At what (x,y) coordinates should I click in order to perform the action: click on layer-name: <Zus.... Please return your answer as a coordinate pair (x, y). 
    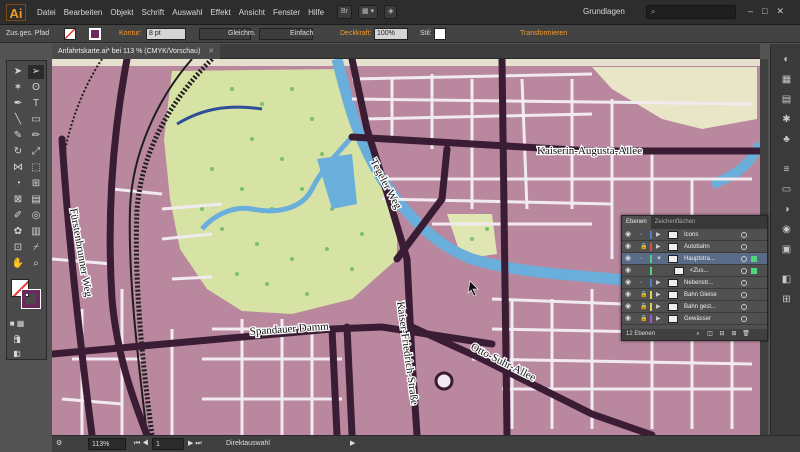
    Looking at the image, I should click on (699, 271).